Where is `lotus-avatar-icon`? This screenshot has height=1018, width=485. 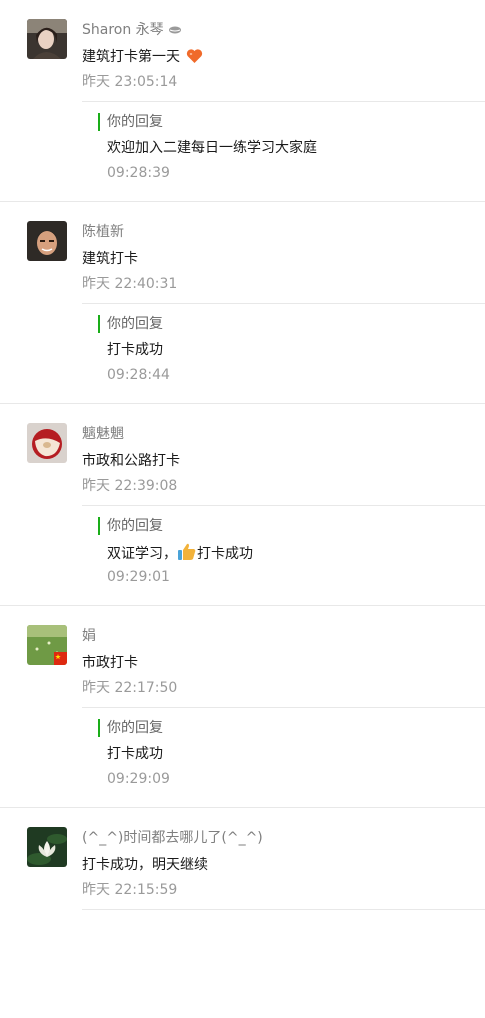
lotus-avatar-icon is located at coordinates (47, 847).